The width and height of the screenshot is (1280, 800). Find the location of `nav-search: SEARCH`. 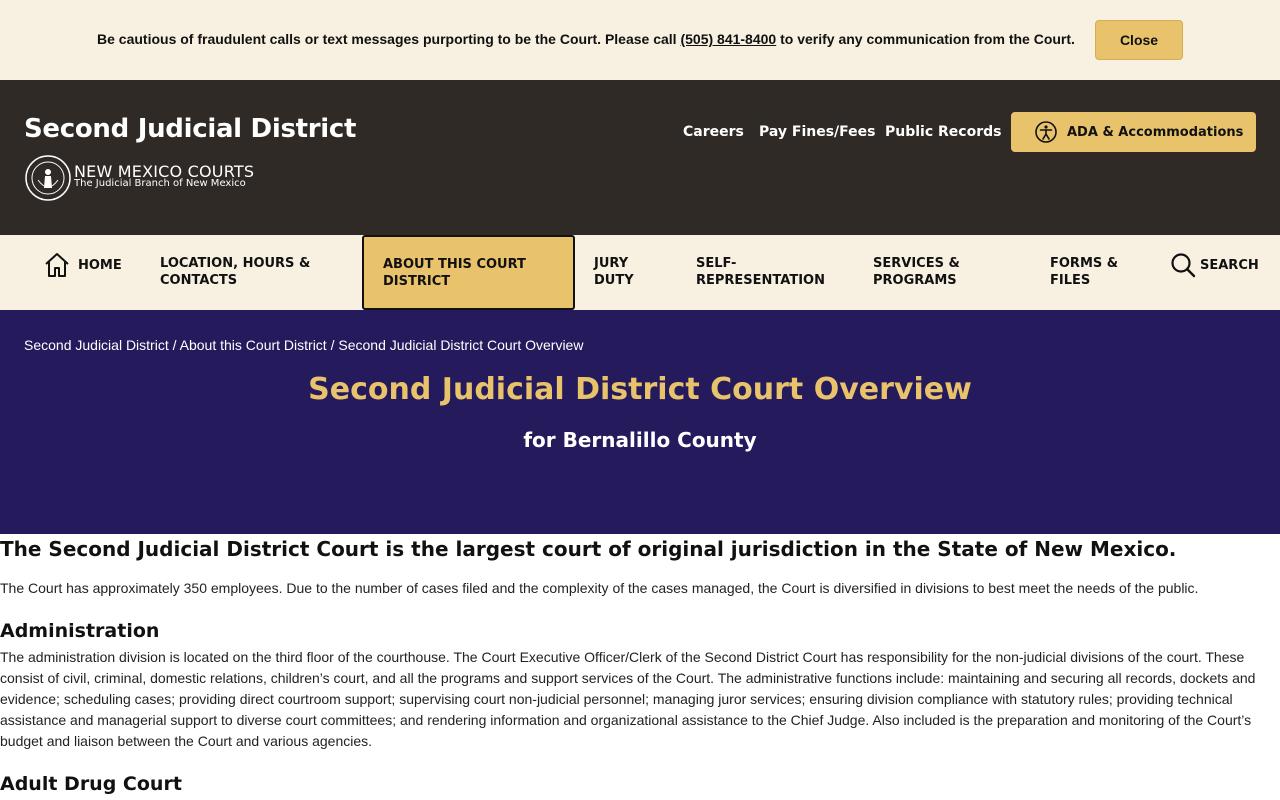

nav-search: SEARCH is located at coordinates (1214, 265).